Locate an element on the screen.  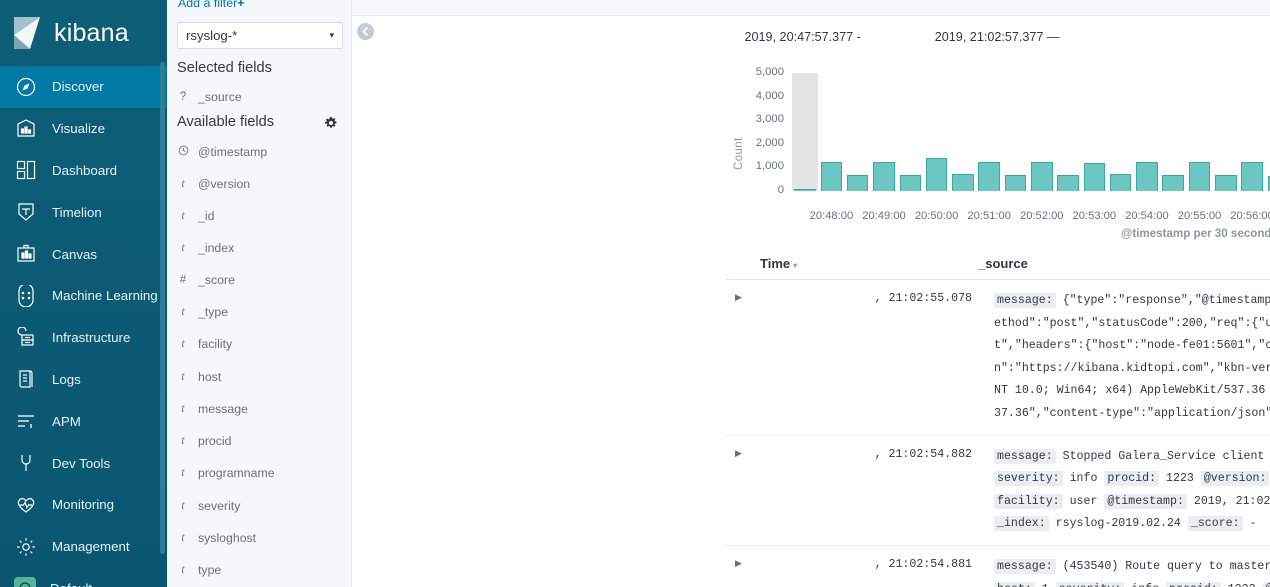
sidebar-item-canvas: Canvas is located at coordinates (83, 254).